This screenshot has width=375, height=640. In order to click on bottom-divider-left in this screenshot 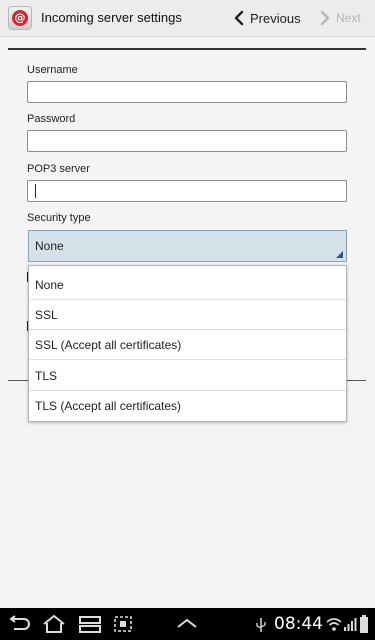, I will do `click(18, 380)`.